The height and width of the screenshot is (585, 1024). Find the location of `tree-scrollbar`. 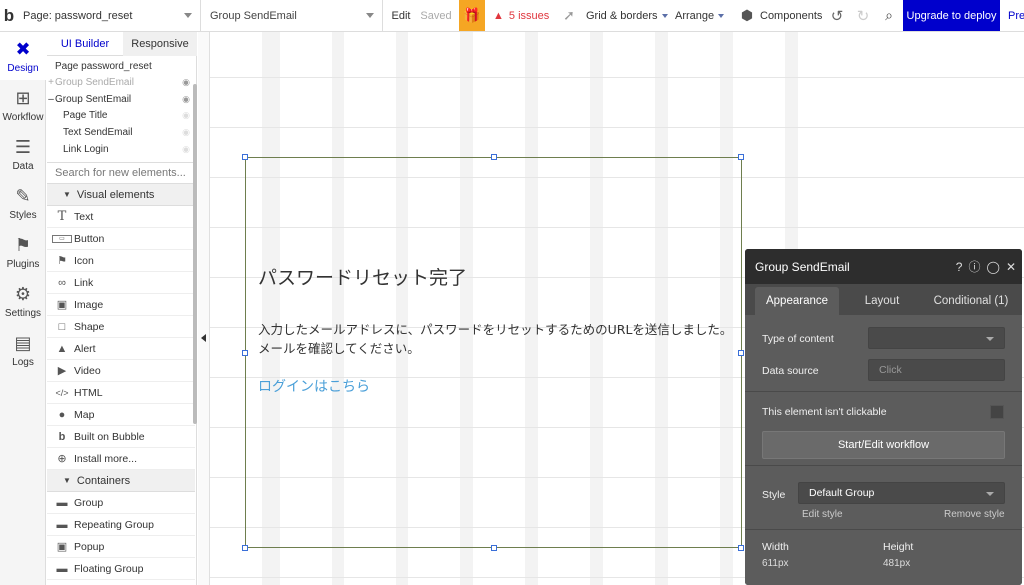

tree-scrollbar is located at coordinates (195, 254).